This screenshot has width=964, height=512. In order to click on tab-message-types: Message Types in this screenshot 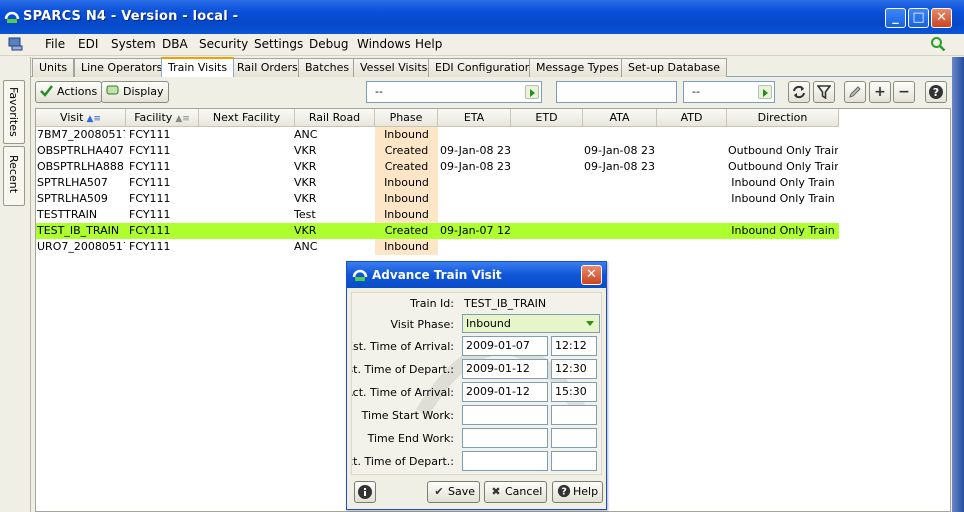, I will do `click(577, 67)`.